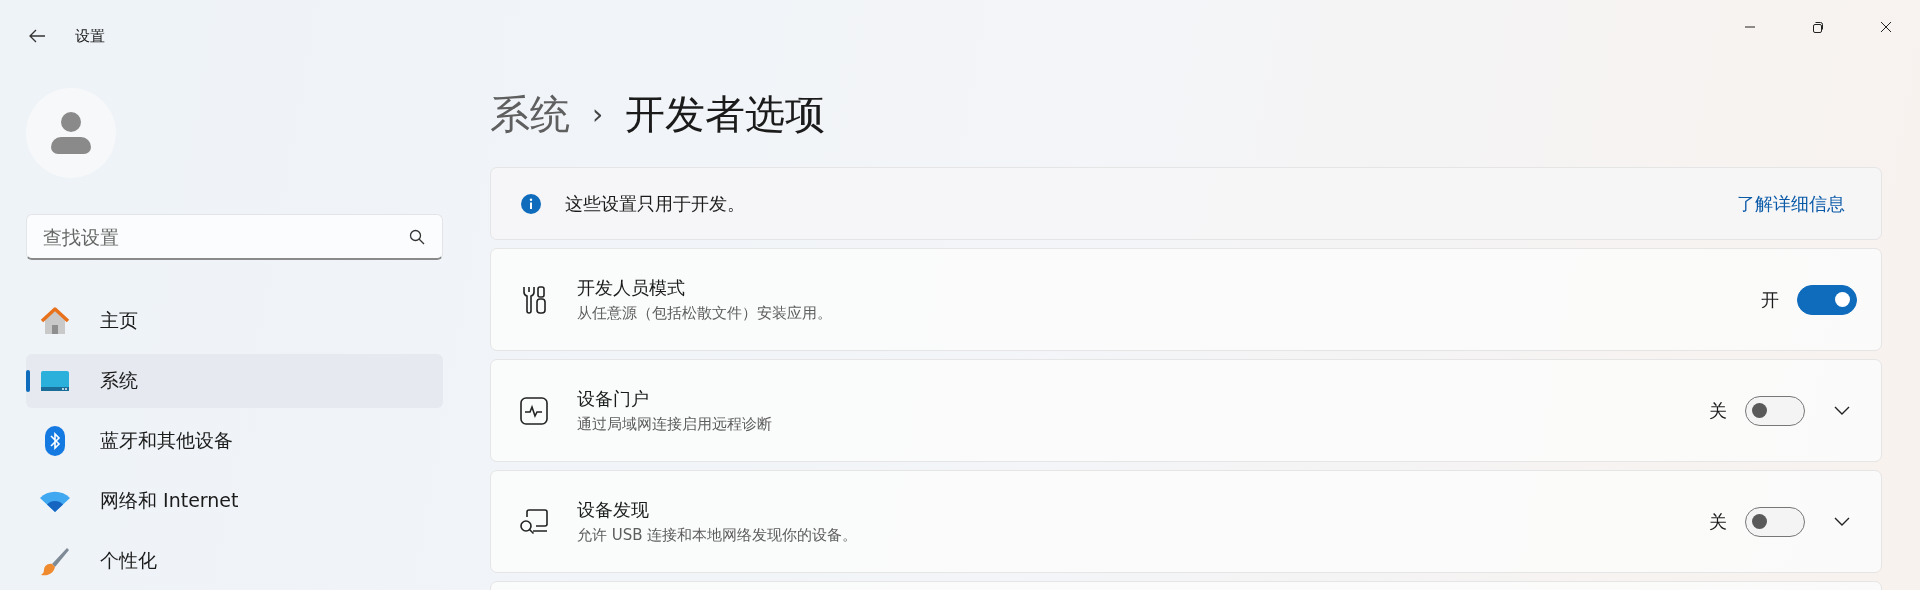  I want to click on monitor-icon, so click(55, 381).